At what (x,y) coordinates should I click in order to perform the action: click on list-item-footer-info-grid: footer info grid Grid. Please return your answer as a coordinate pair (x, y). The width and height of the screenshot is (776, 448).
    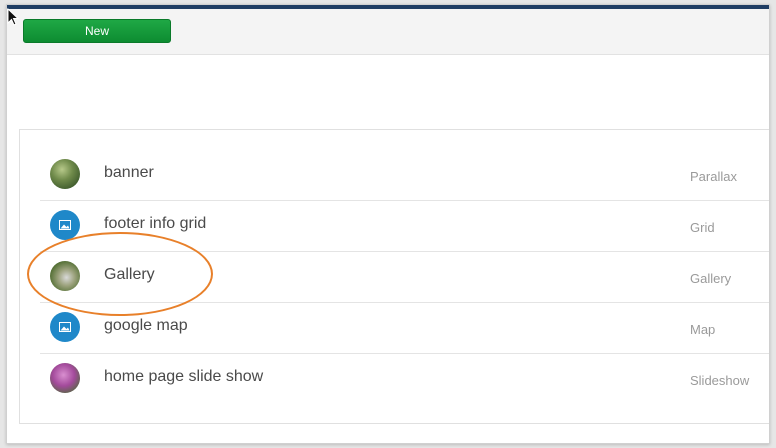
    Looking at the image, I should click on (404, 226).